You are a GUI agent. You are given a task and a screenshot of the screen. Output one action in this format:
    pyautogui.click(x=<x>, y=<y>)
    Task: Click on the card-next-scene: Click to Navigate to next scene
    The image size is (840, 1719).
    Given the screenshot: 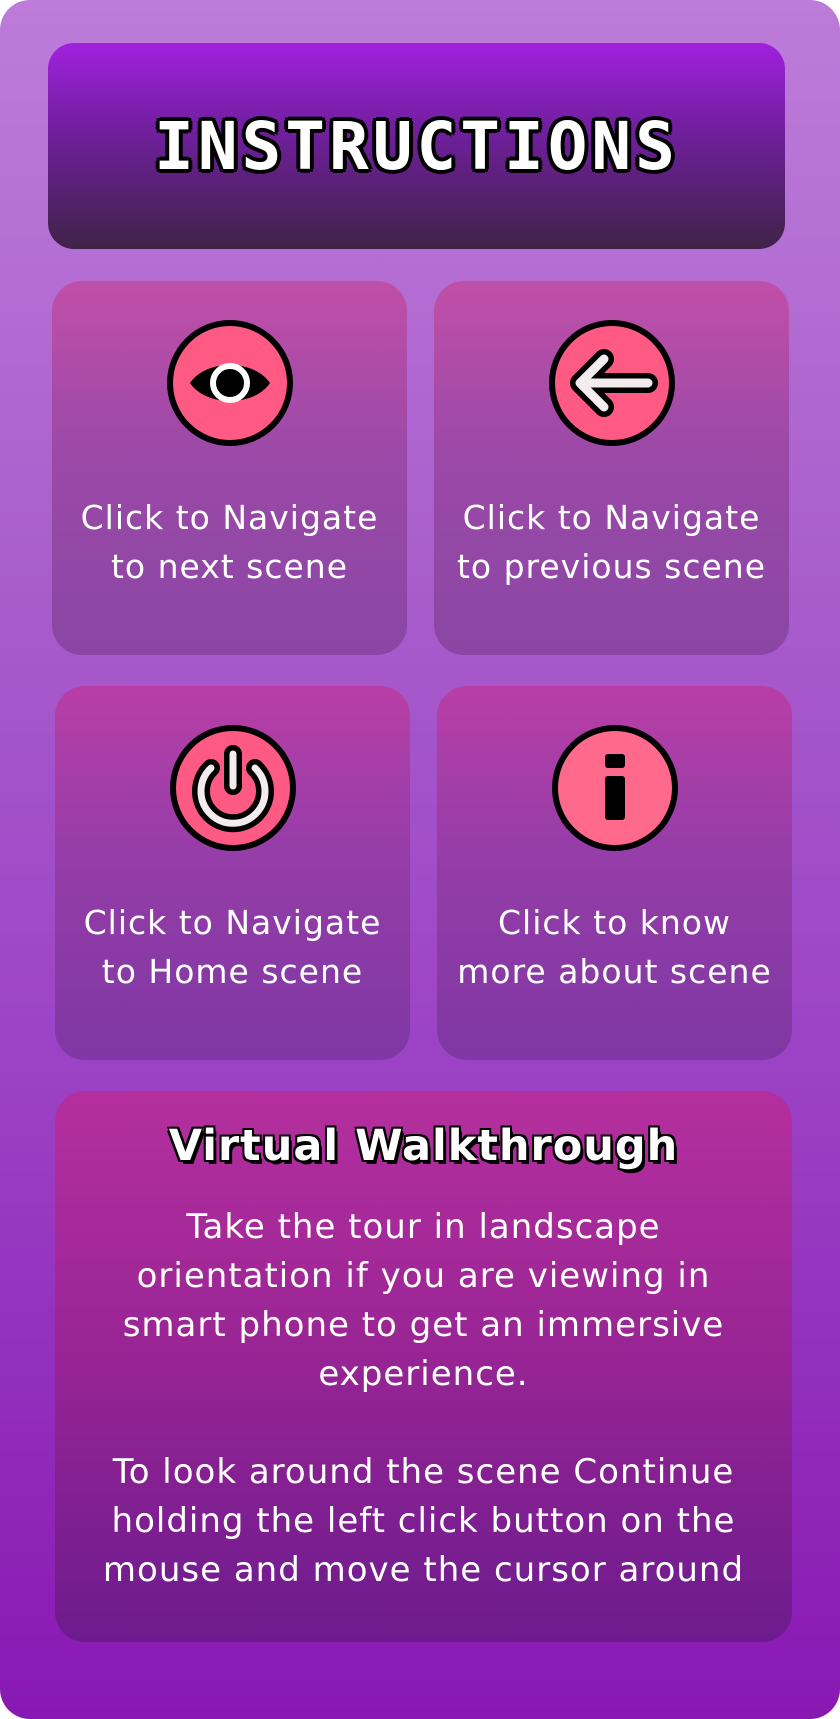 What is the action you would take?
    pyautogui.click(x=229, y=468)
    